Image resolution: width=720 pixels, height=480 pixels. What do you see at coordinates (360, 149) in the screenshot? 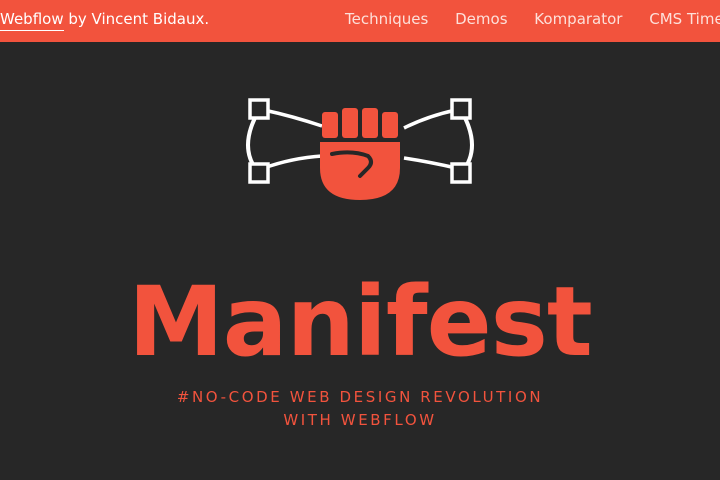
I see `raised-fist-bezier-icon` at bounding box center [360, 149].